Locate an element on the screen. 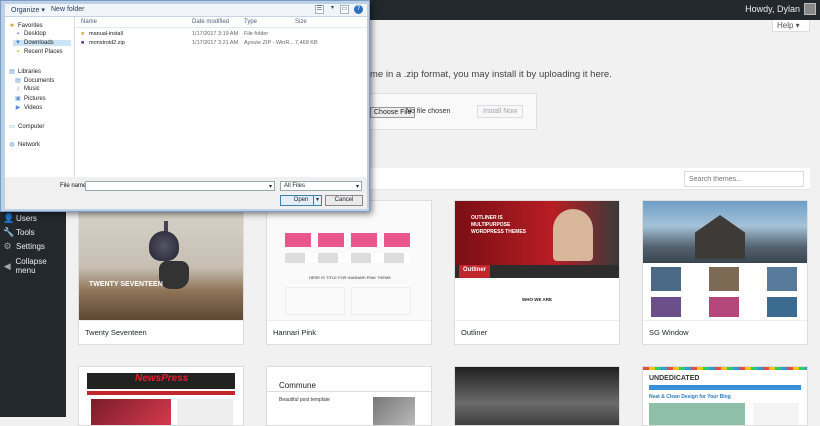  settings-icon: ⚙ is located at coordinates (7, 246).